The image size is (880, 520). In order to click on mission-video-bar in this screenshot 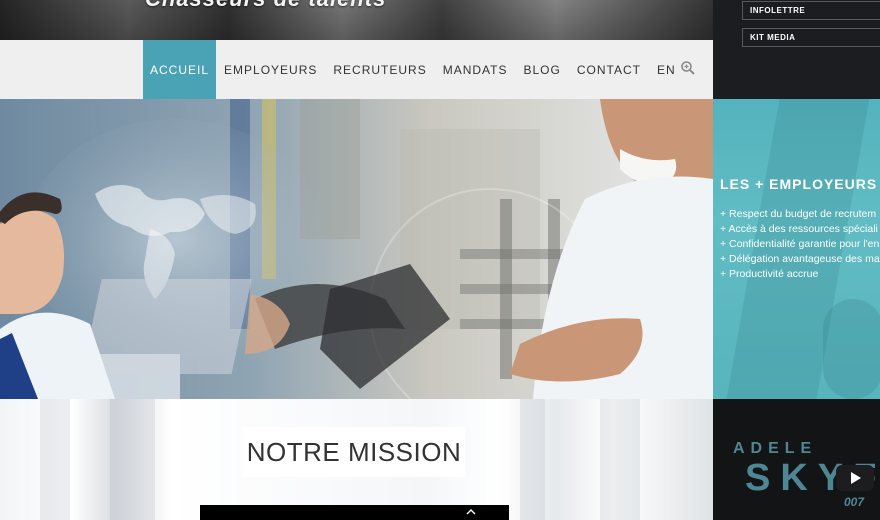, I will do `click(354, 512)`.